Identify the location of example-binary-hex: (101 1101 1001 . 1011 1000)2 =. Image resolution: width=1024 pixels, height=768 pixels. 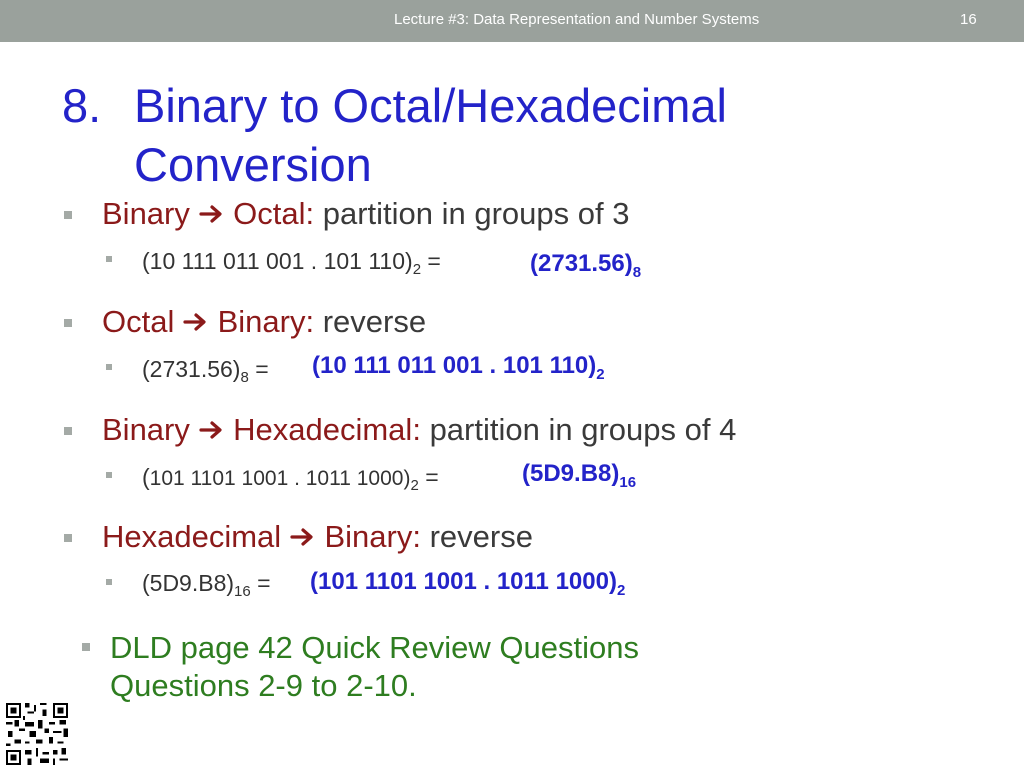
(290, 479).